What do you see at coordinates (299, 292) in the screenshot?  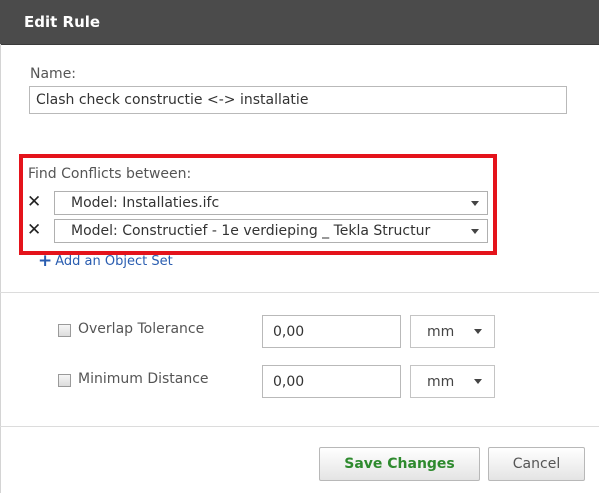 I see `divider-top` at bounding box center [299, 292].